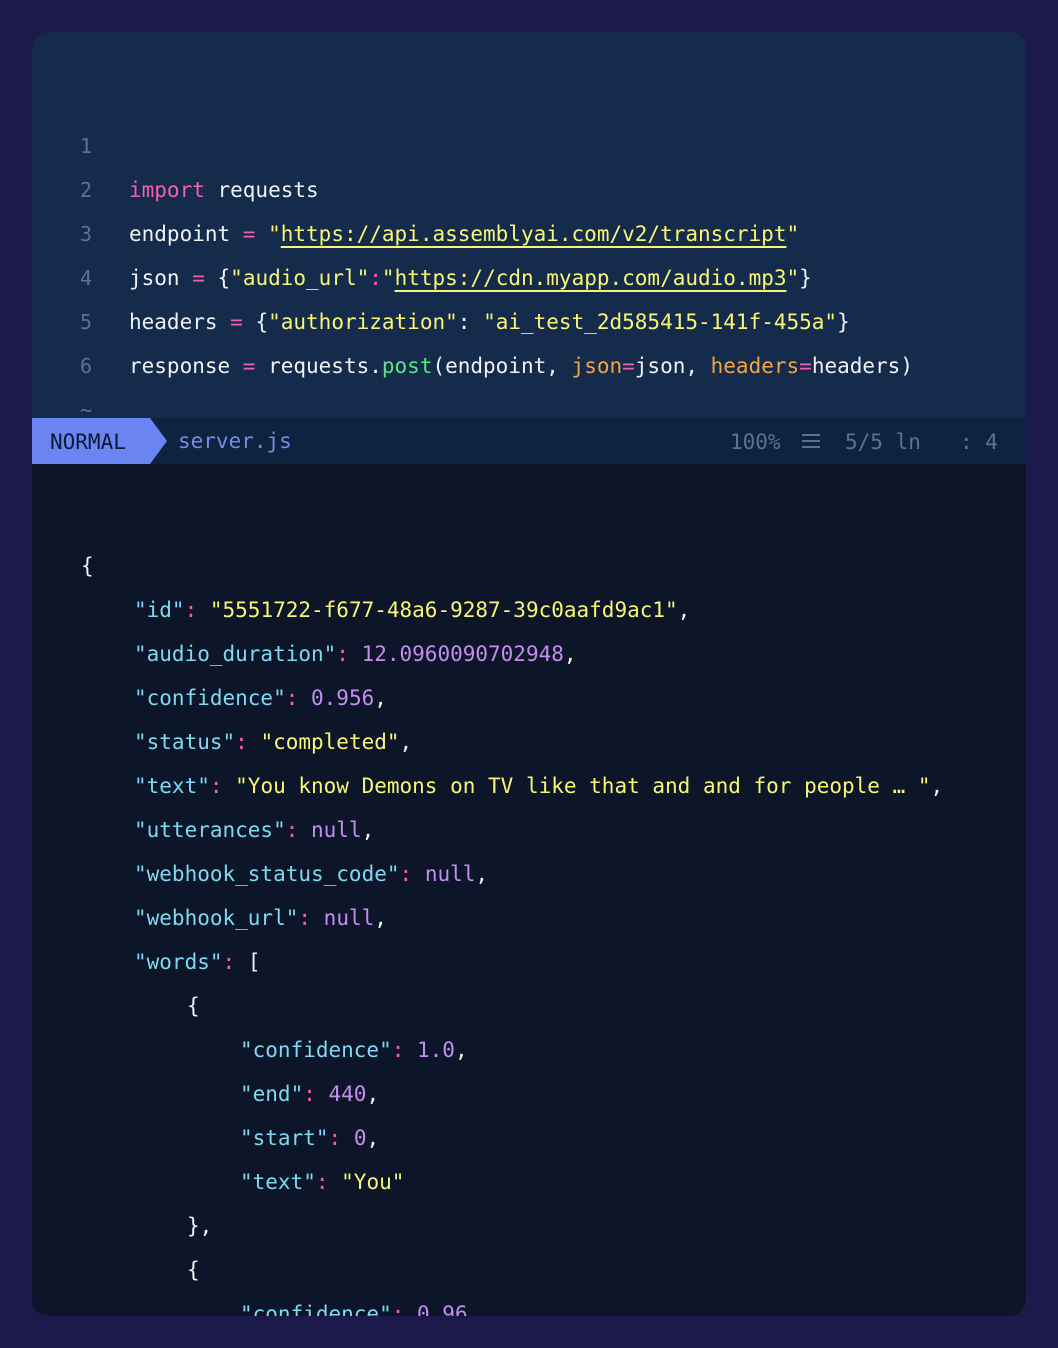  I want to click on line-position: 5/5 ln, so click(883, 442).